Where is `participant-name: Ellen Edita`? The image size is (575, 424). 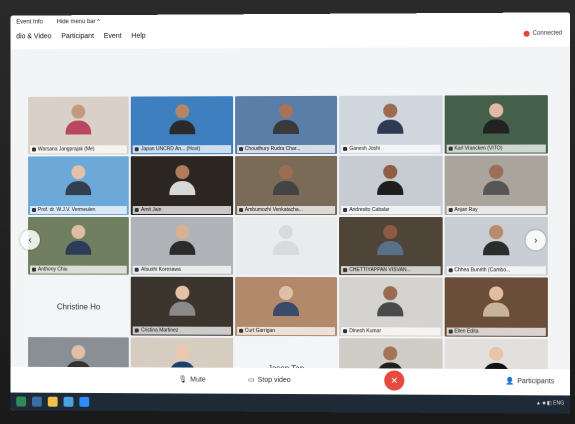
participant-name: Ellen Edita is located at coordinates (466, 331).